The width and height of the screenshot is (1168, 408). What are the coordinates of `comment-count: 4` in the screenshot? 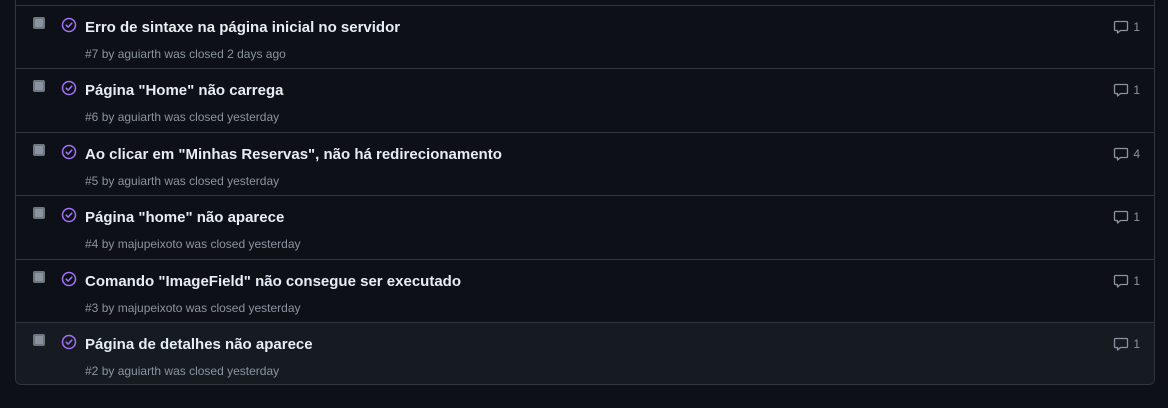 It's located at (1136, 154).